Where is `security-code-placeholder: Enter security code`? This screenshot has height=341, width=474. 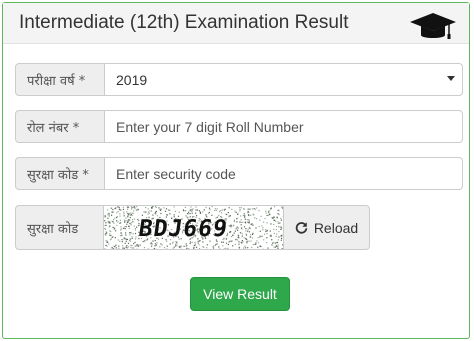 security-code-placeholder: Enter security code is located at coordinates (176, 173).